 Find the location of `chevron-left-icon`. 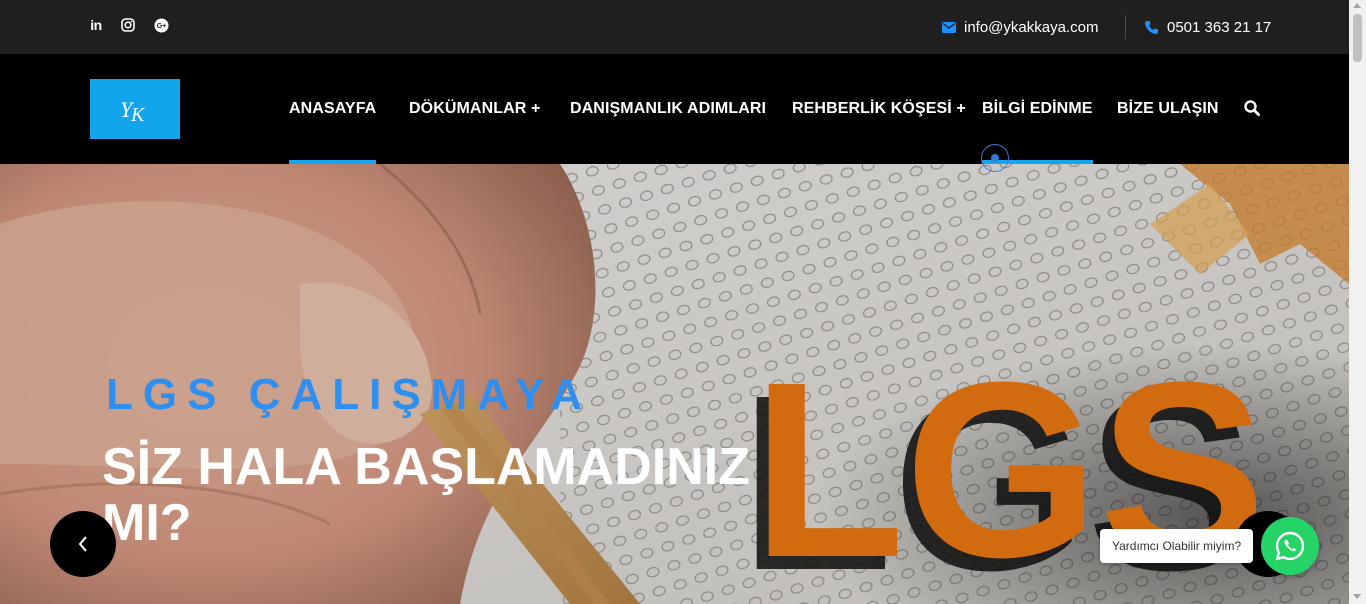

chevron-left-icon is located at coordinates (82, 544).